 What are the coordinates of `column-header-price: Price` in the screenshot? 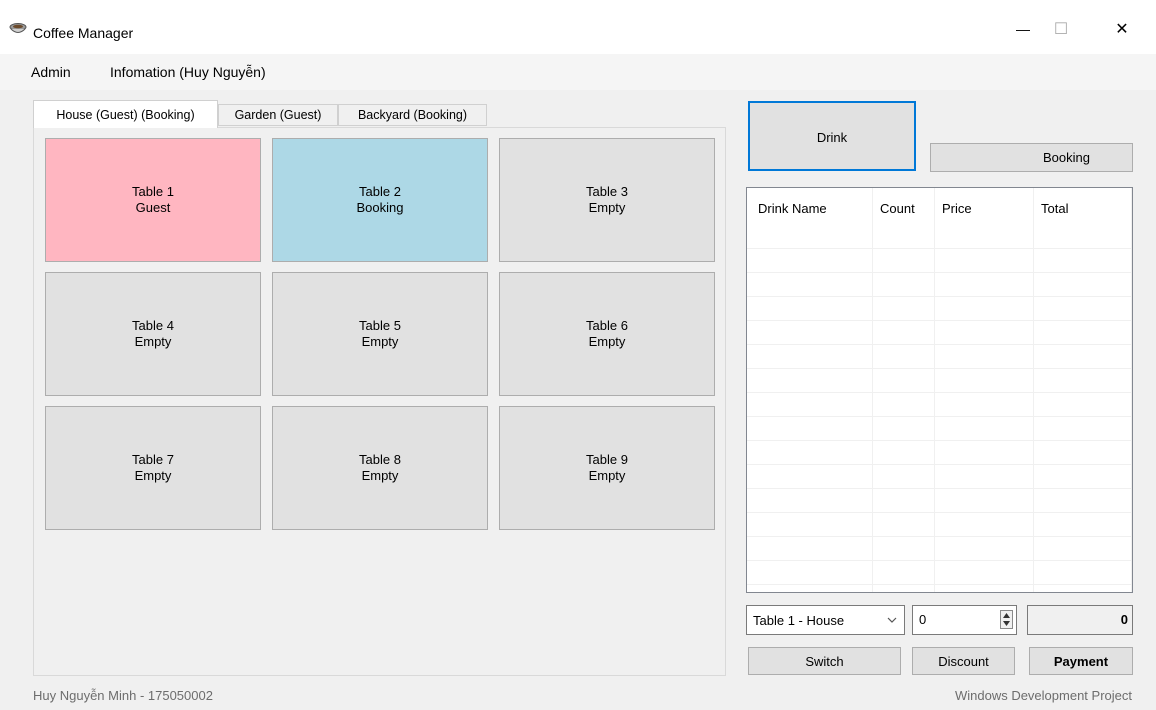 It's located at (957, 208).